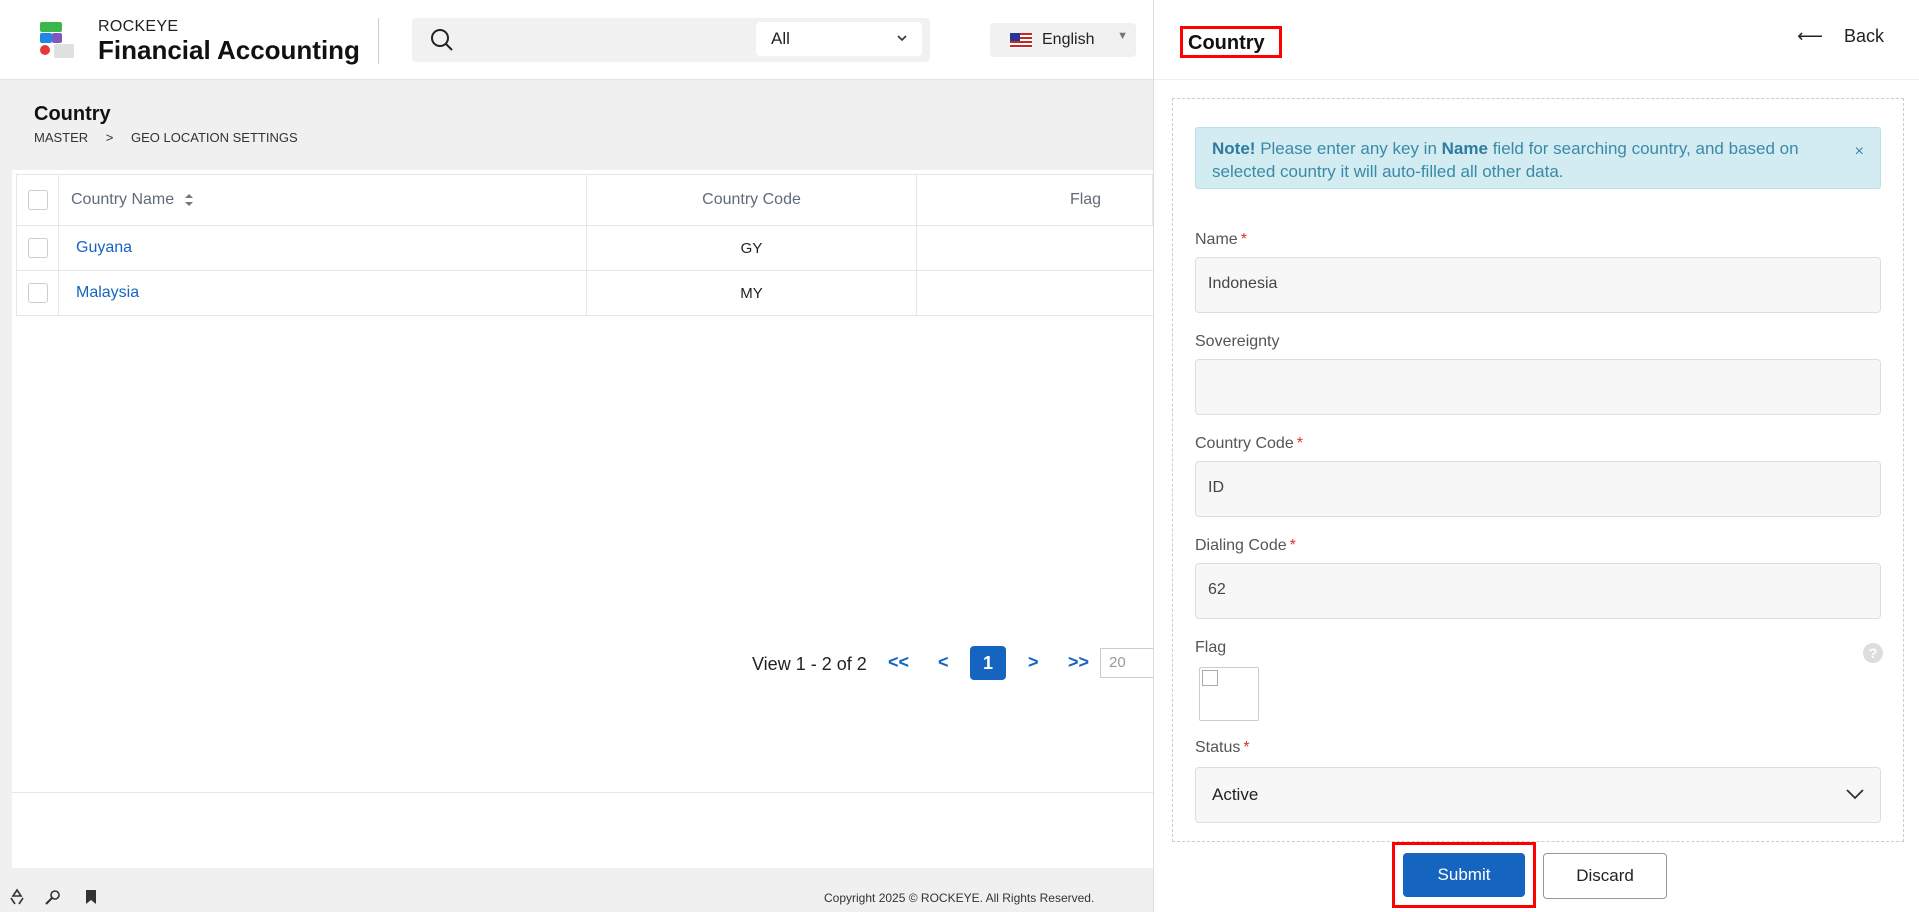 The image size is (1919, 912). What do you see at coordinates (138, 26) in the screenshot?
I see `brand-company: ROCKEYE` at bounding box center [138, 26].